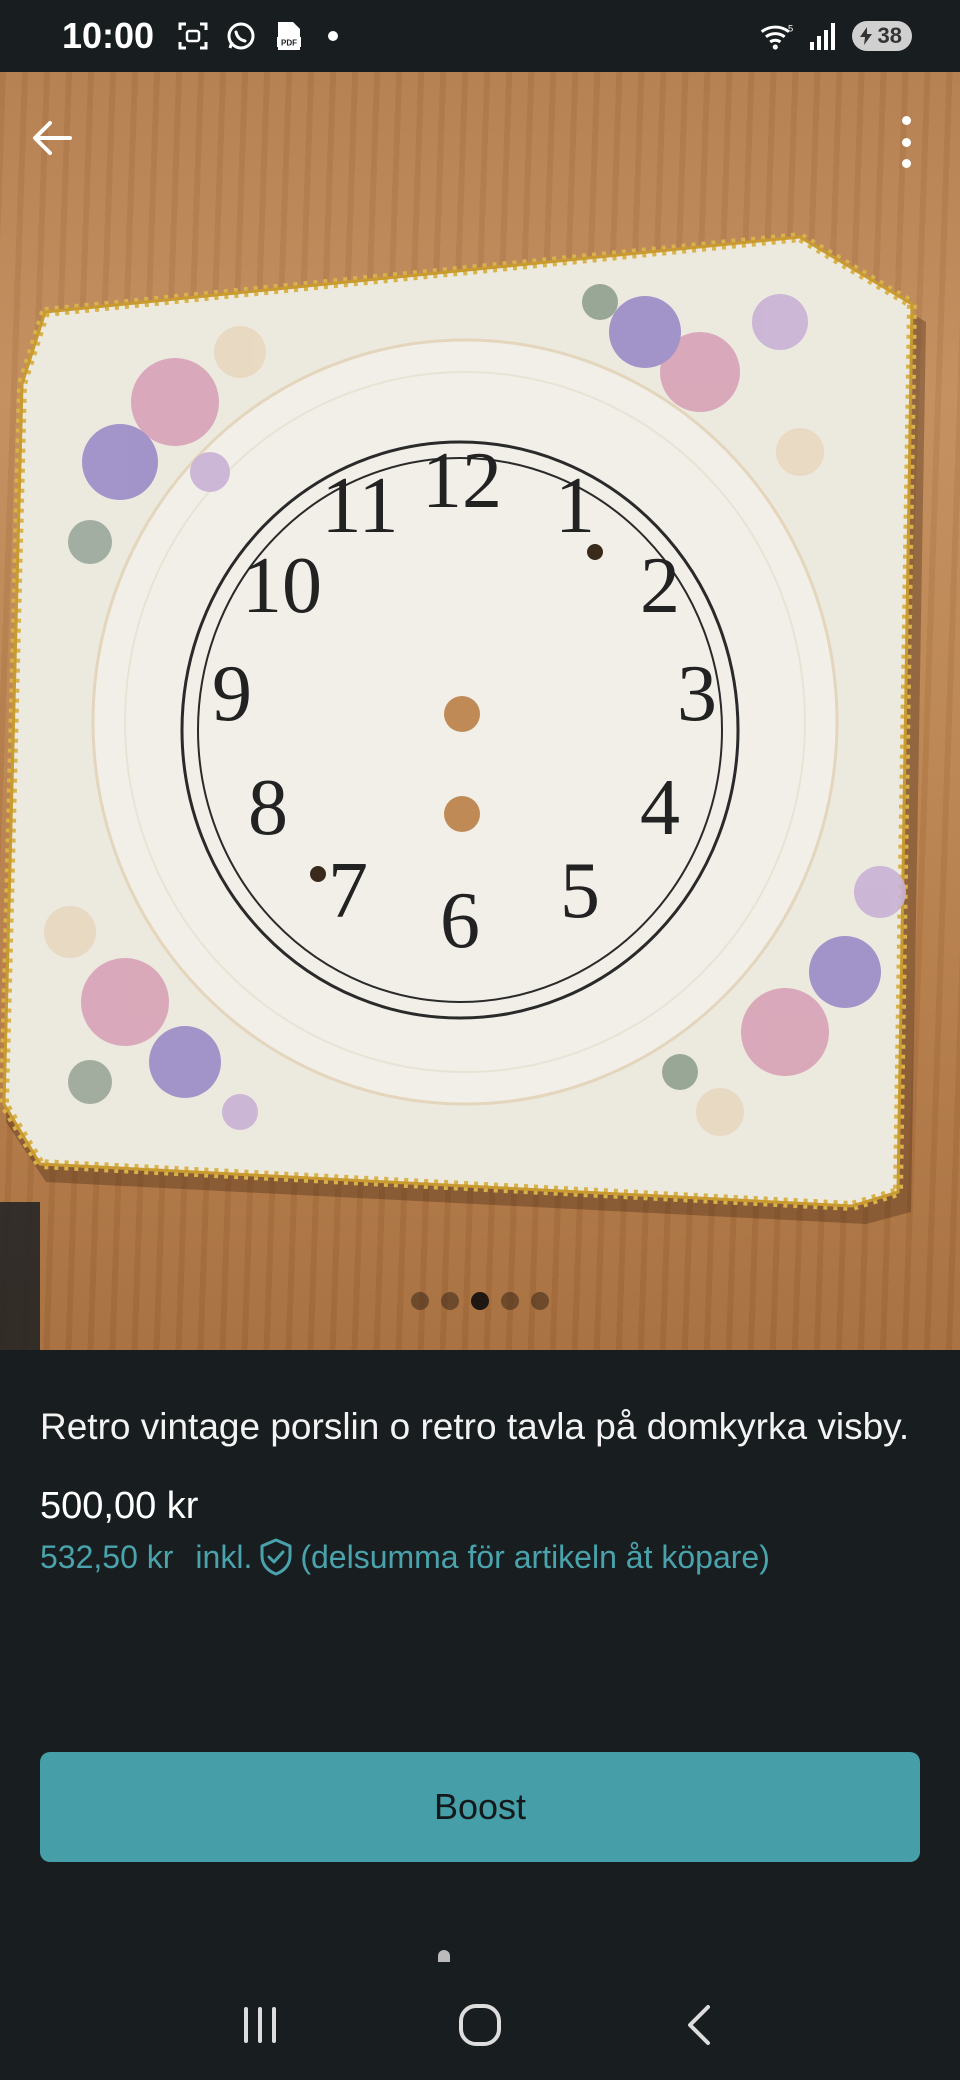 The width and height of the screenshot is (960, 2080). What do you see at coordinates (348, 891) in the screenshot?
I see `svg-text: 7` at bounding box center [348, 891].